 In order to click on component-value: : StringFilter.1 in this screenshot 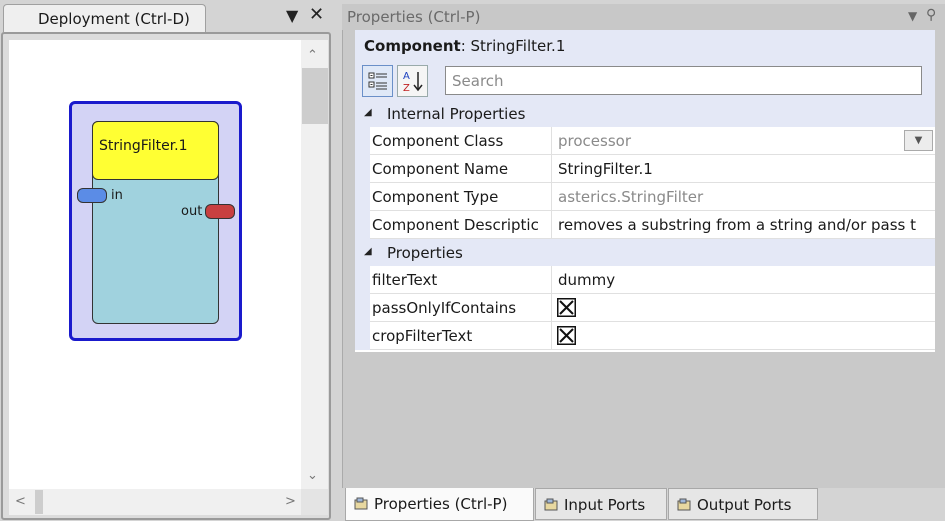, I will do `click(513, 46)`.